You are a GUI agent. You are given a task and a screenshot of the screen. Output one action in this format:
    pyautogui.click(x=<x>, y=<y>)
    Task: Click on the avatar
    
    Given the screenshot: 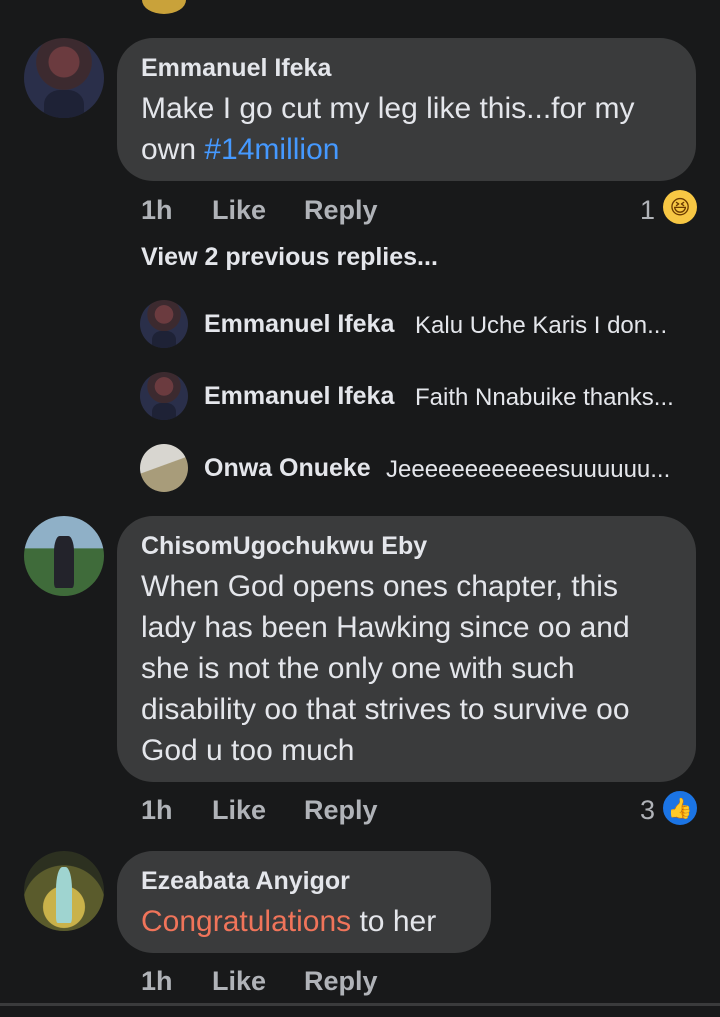 What is the action you would take?
    pyautogui.click(x=64, y=891)
    